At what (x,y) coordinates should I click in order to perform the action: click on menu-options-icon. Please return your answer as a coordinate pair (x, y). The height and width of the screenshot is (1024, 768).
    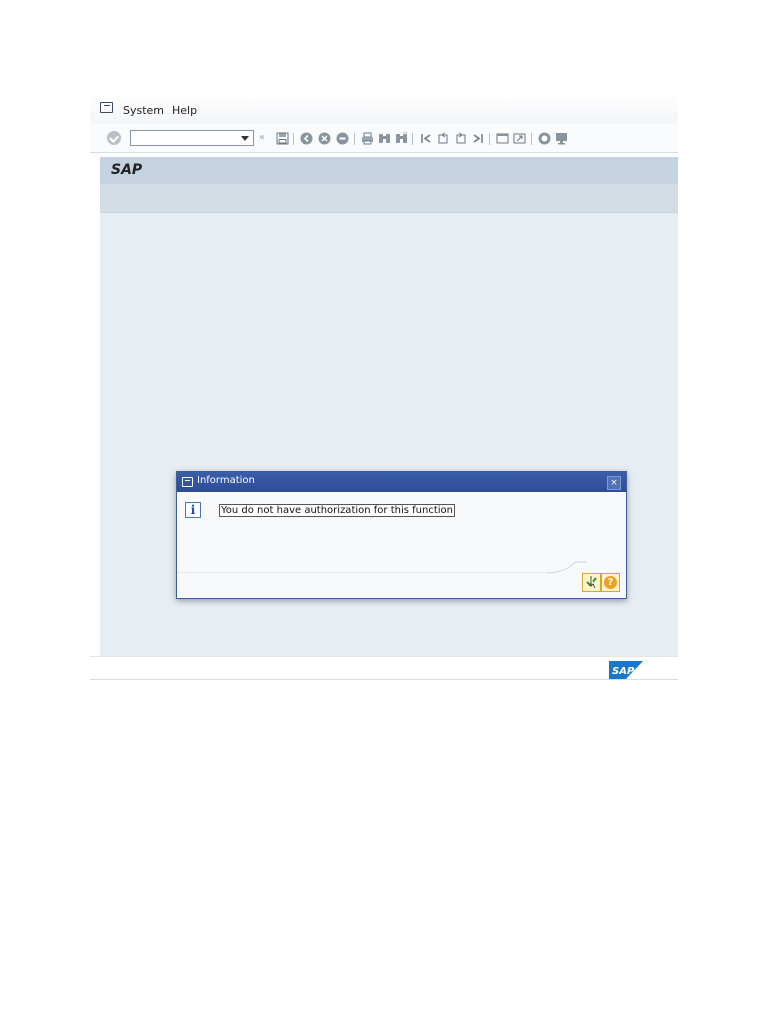
    Looking at the image, I should click on (106, 107).